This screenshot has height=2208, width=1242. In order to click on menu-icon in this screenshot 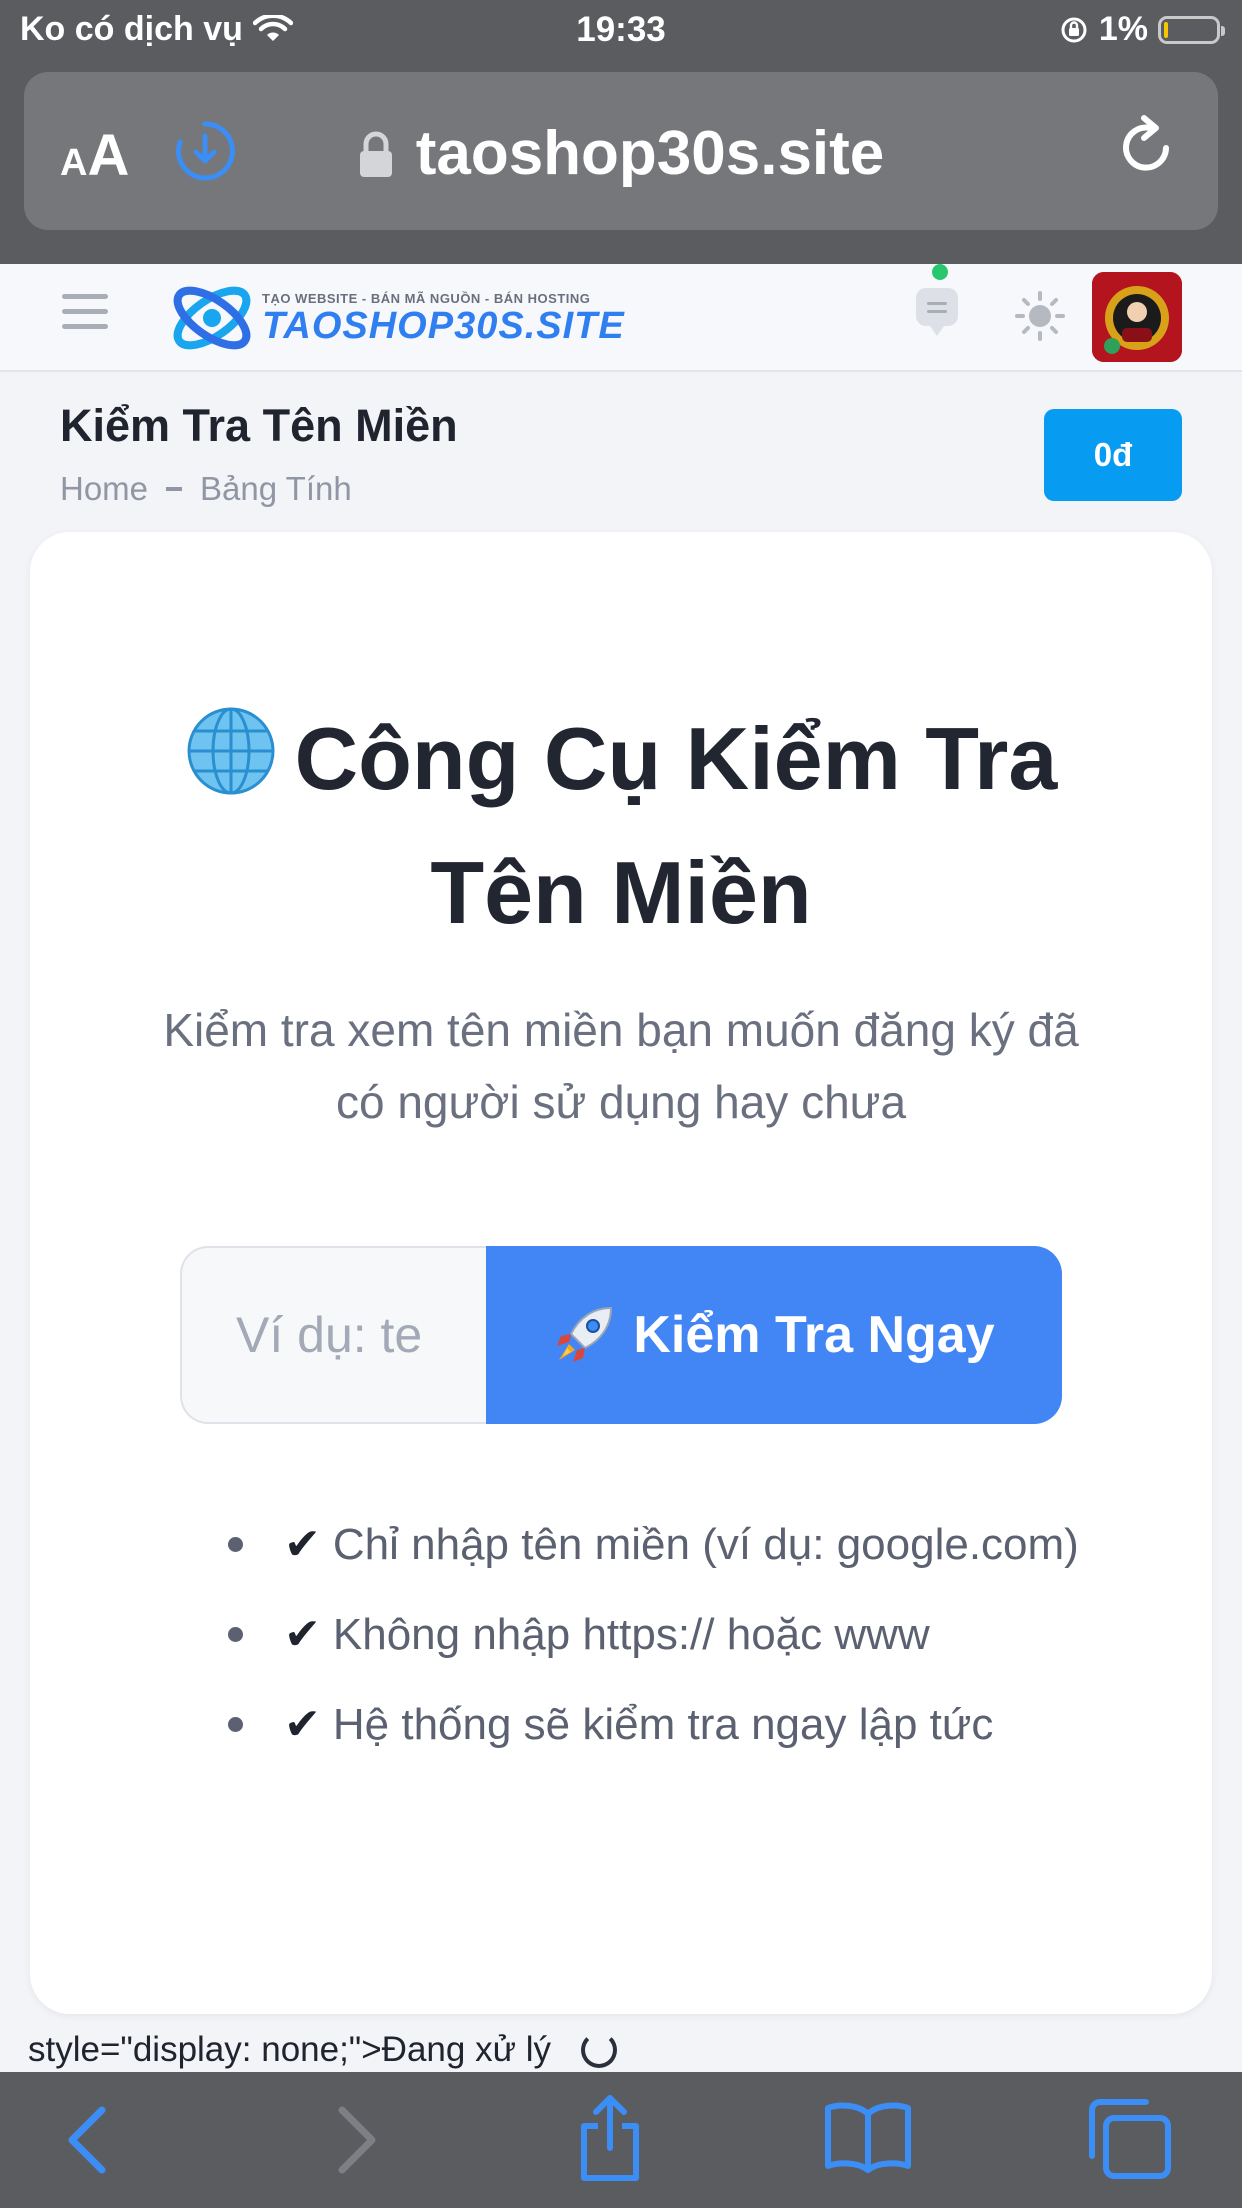, I will do `click(85, 316)`.